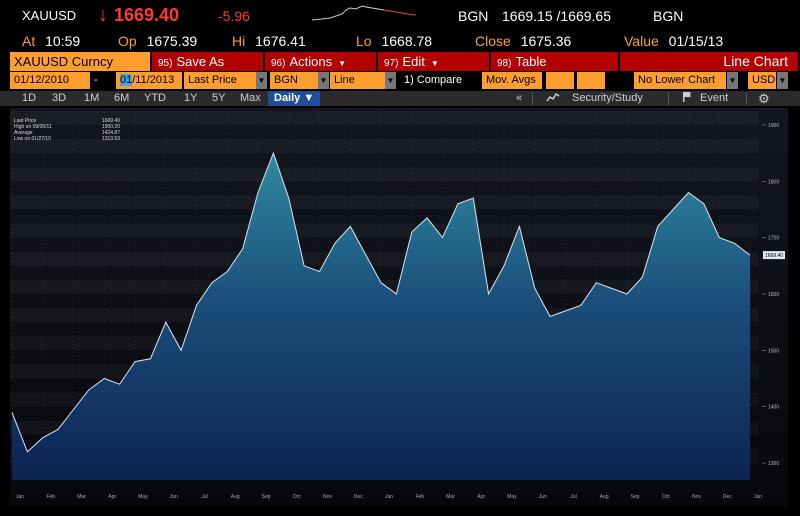  Describe the element at coordinates (773, 408) in the screenshot. I see `y-tick-label: 1400` at that location.